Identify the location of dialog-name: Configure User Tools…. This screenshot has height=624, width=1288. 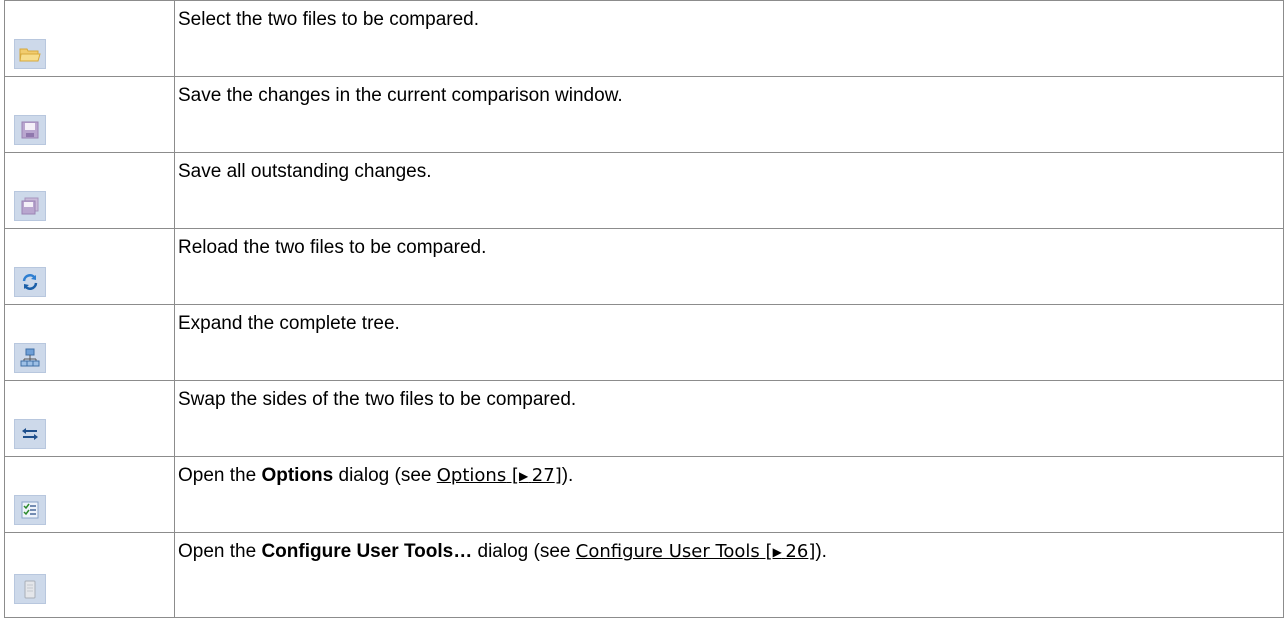
(367, 551).